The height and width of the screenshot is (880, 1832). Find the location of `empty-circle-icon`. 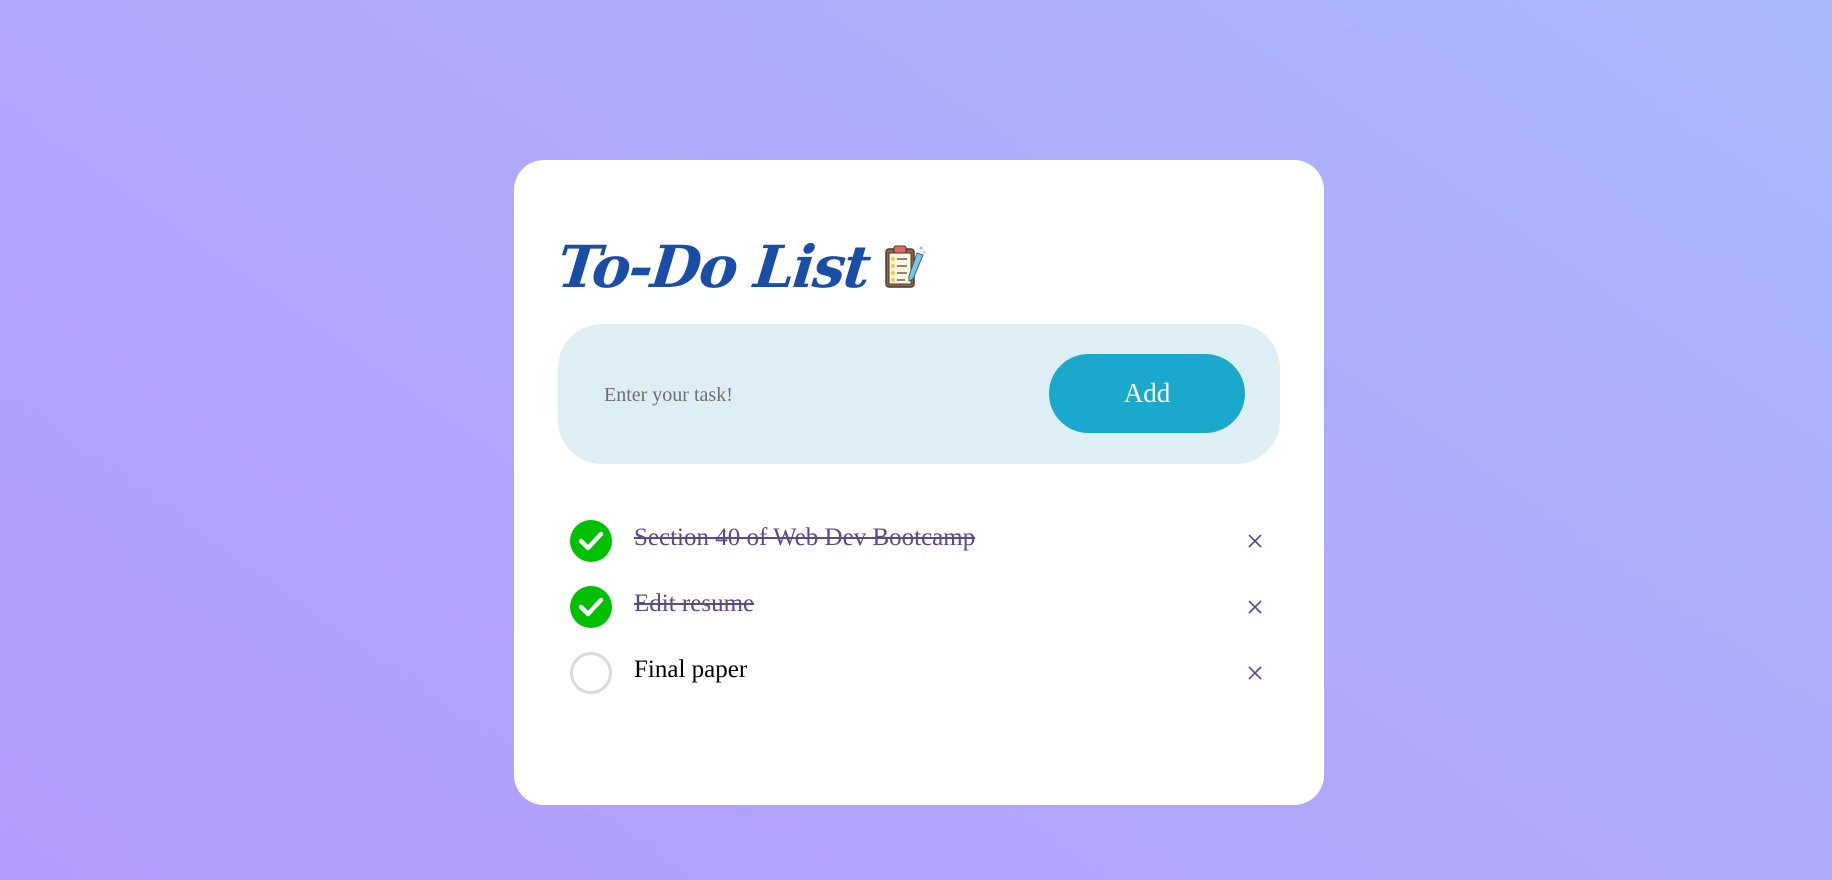

empty-circle-icon is located at coordinates (591, 673).